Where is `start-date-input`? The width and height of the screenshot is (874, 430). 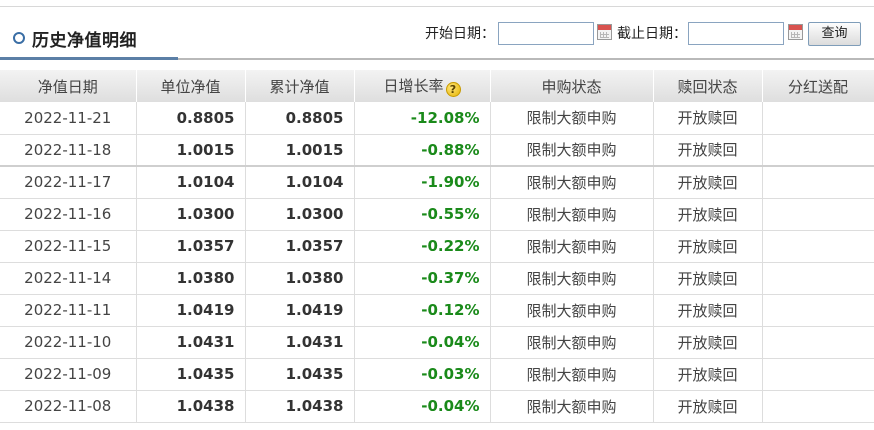
start-date-input is located at coordinates (546, 33).